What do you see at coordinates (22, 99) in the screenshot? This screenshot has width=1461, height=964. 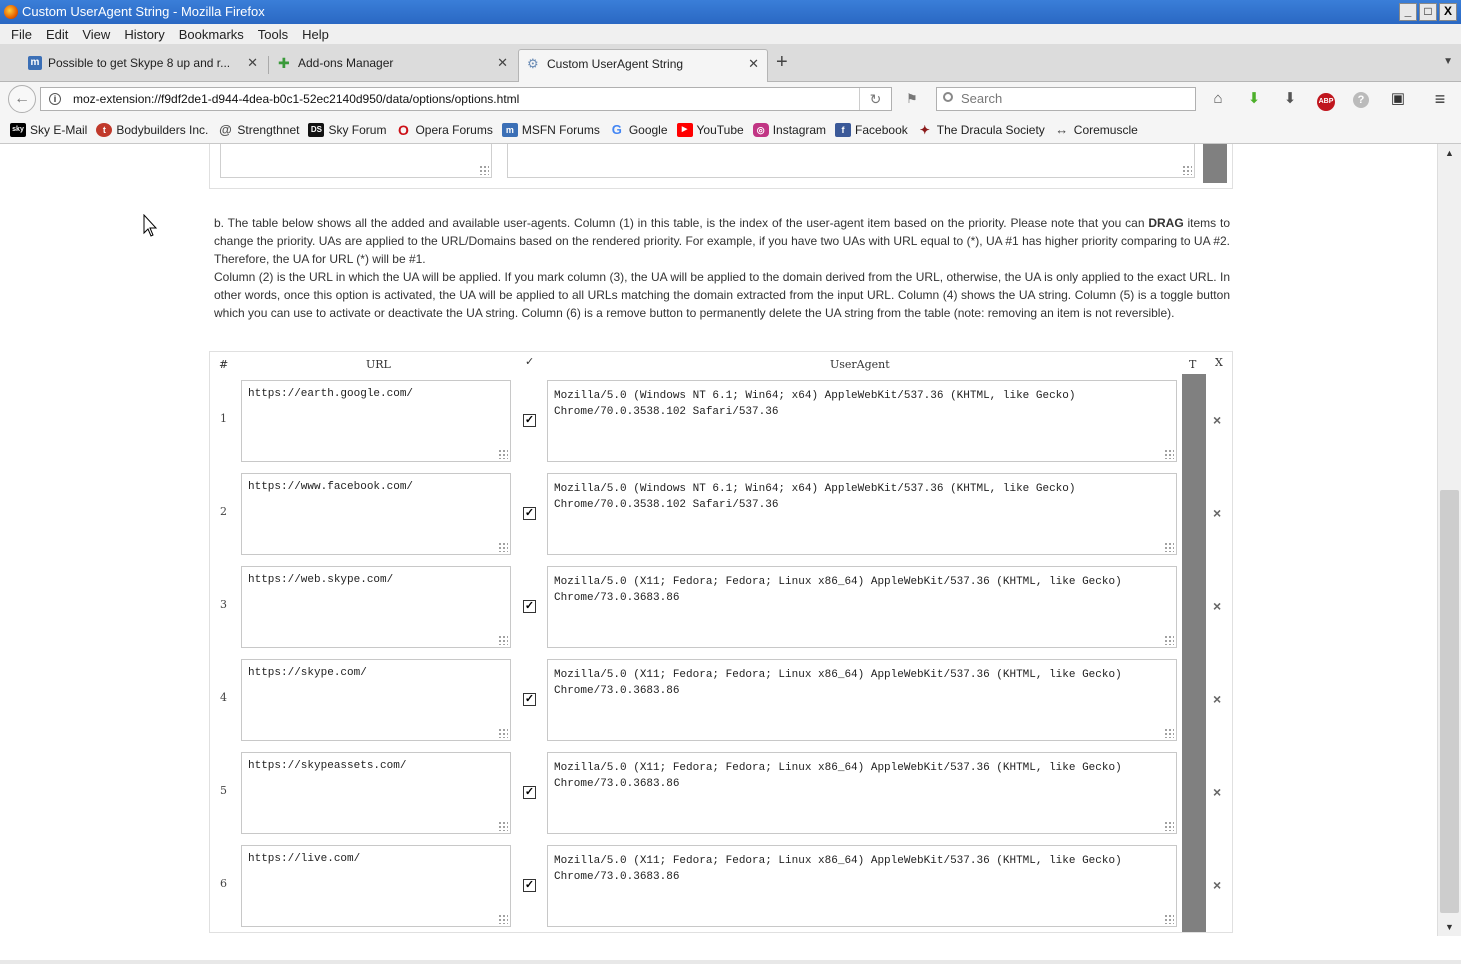 I see `back-button: ←` at bounding box center [22, 99].